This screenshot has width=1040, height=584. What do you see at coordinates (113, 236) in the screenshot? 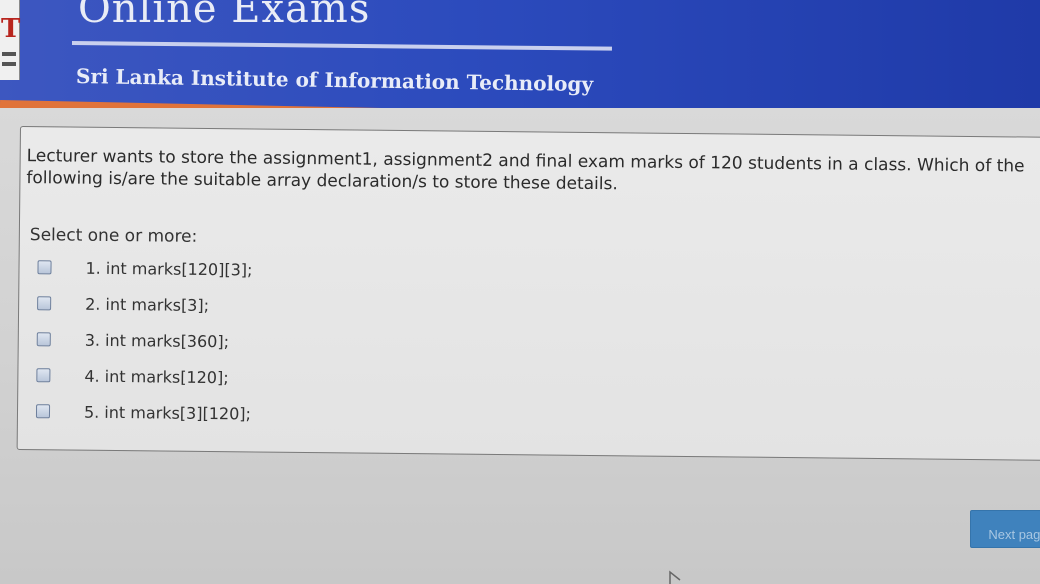
I see `answer-prompt: Select one or more:` at bounding box center [113, 236].